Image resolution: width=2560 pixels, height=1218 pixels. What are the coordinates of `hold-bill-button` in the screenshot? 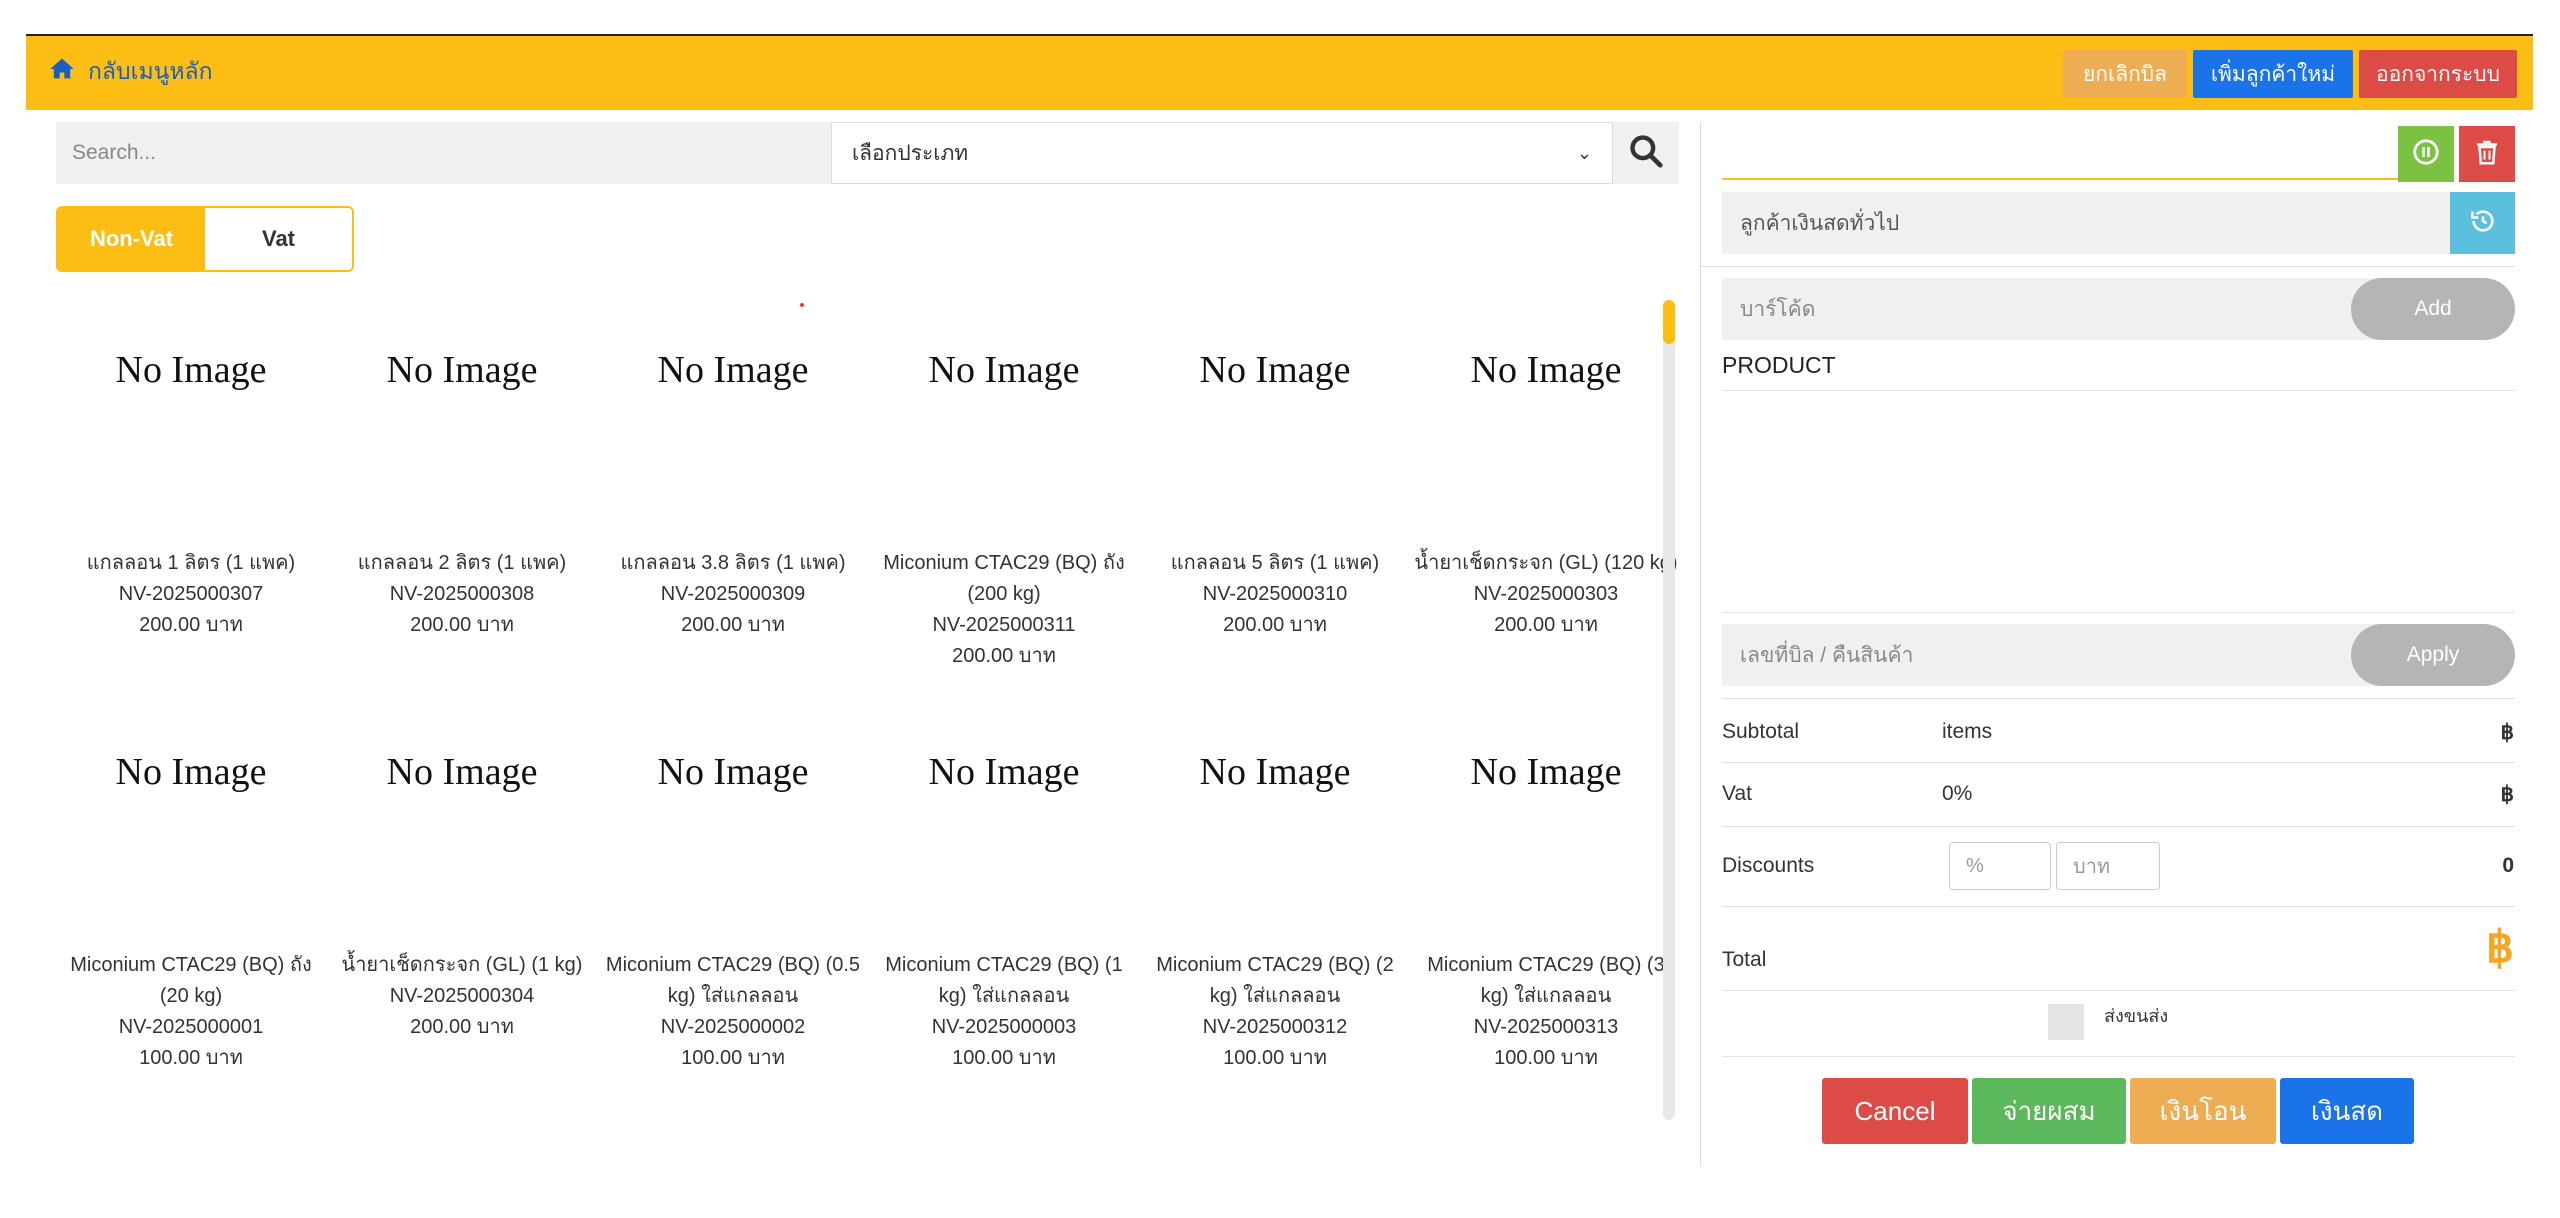 It's located at (2426, 154).